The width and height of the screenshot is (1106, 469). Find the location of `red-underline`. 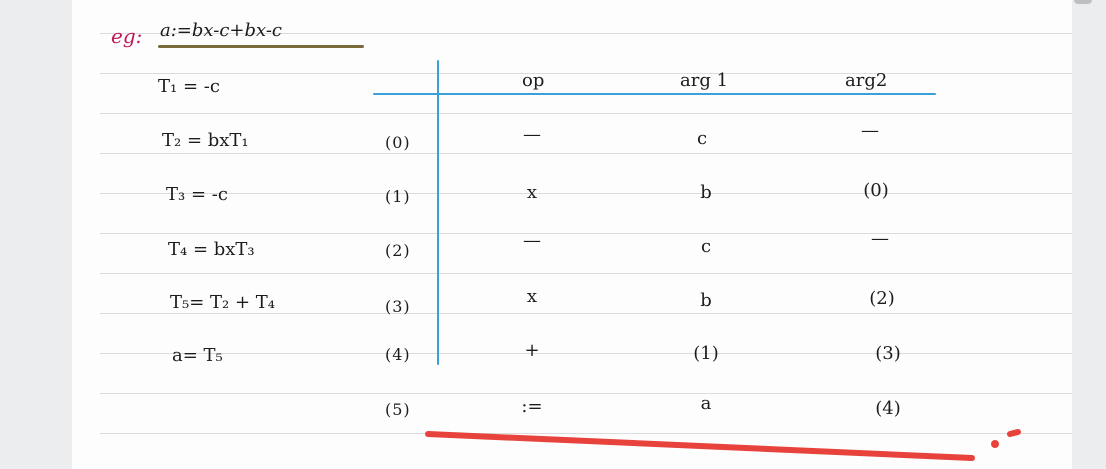

red-underline is located at coordinates (700, 446).